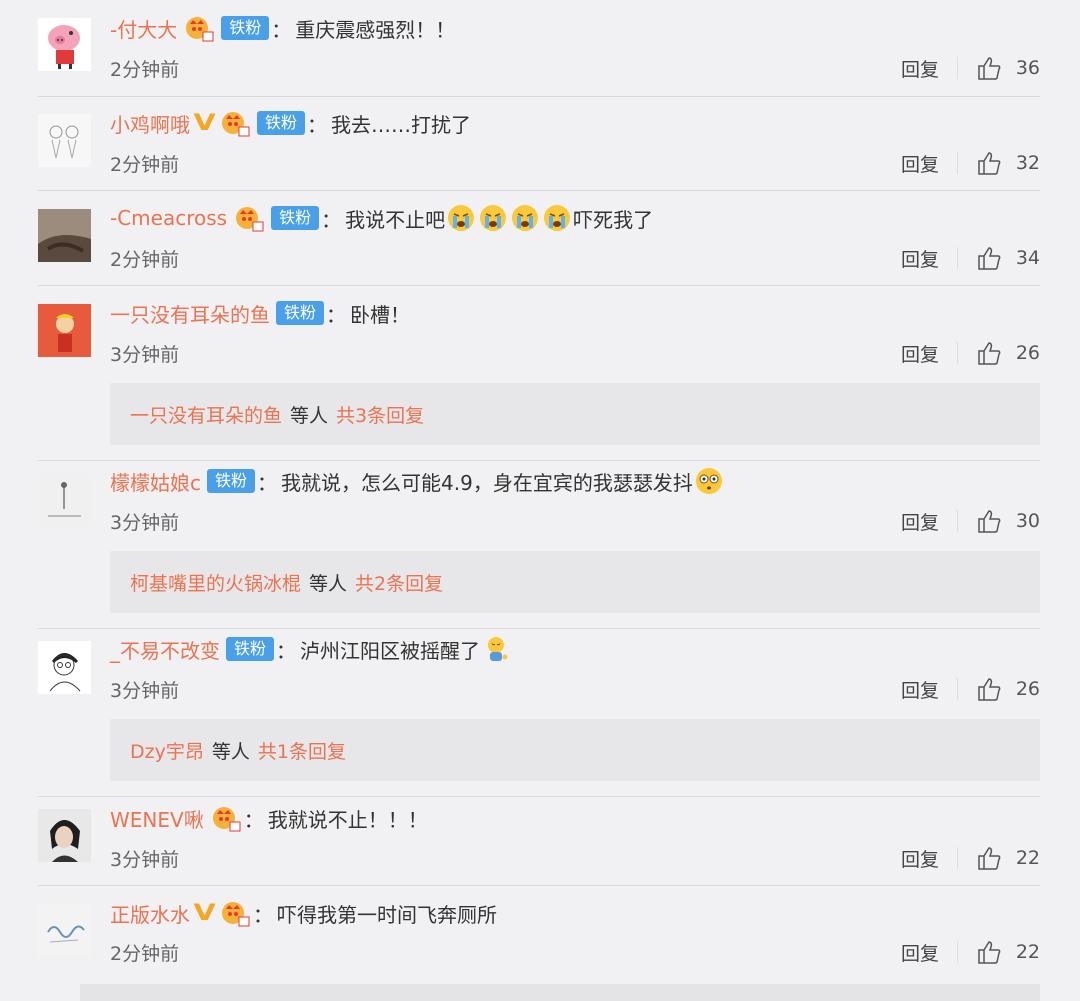 This screenshot has height=1001, width=1080. I want to click on comment-text: 重庆震感强烈！！, so click(375, 29).